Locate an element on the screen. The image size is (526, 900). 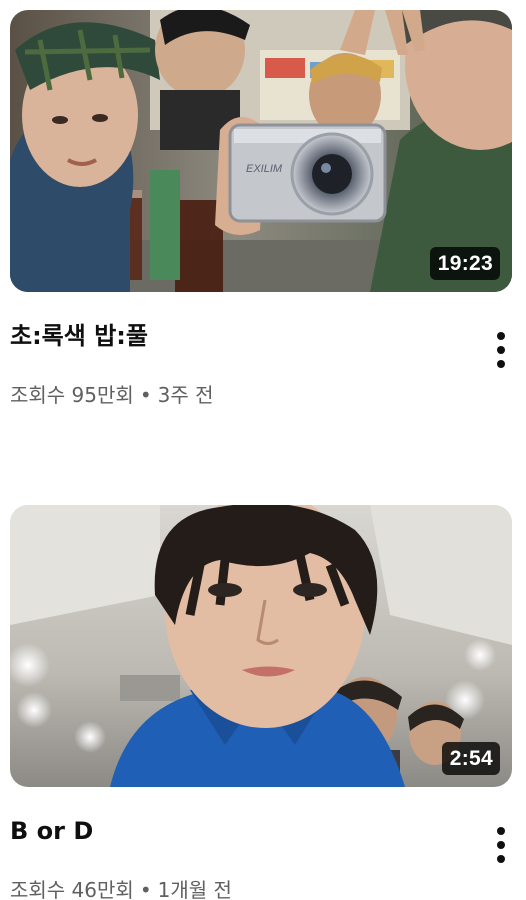
video-title: 초:록색 밥:풀 is located at coordinates (230, 336).